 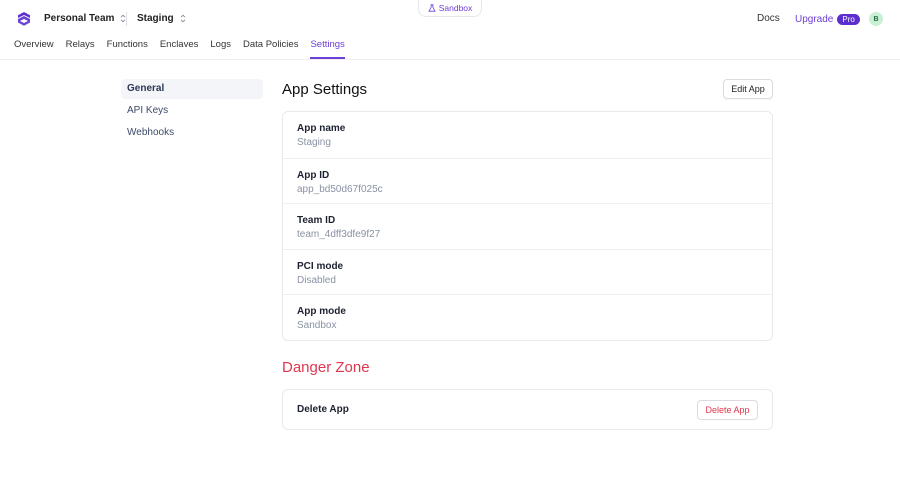 I want to click on setting-row-app-name: App name Staging, so click(x=527, y=135).